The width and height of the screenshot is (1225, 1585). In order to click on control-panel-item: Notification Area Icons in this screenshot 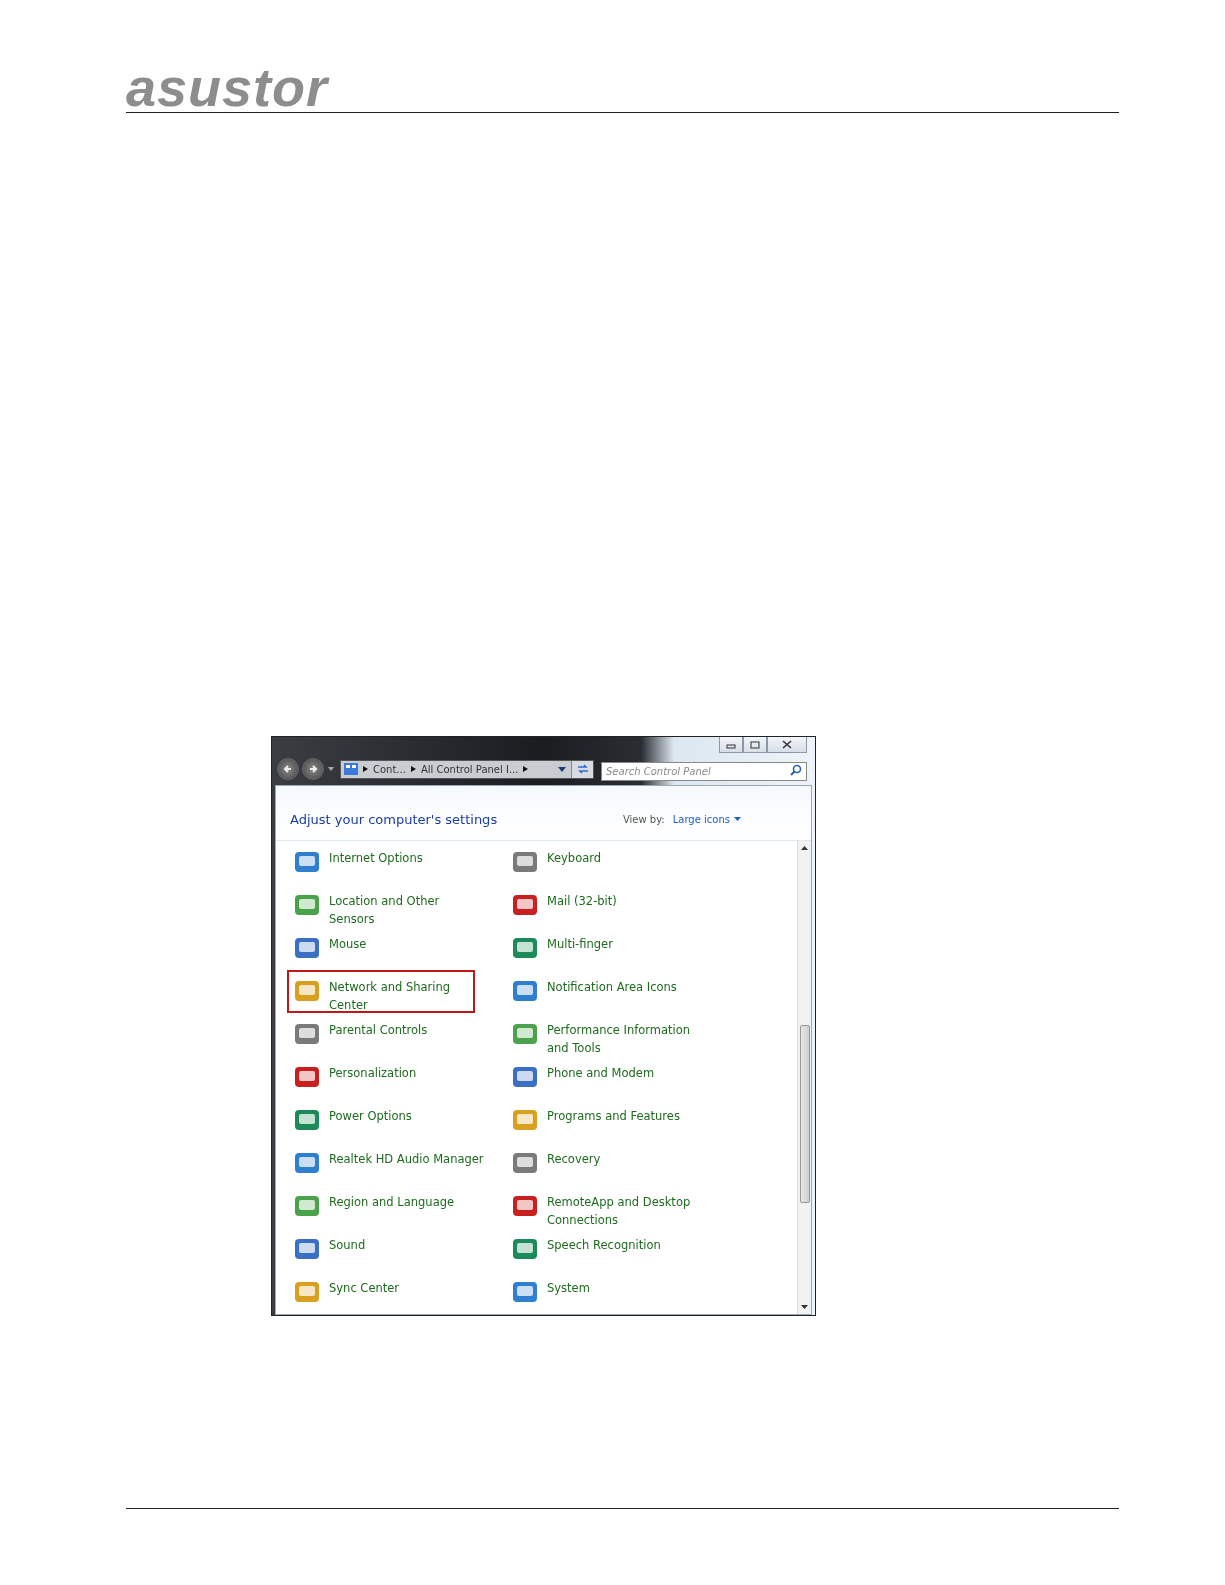, I will do `click(644, 991)`.